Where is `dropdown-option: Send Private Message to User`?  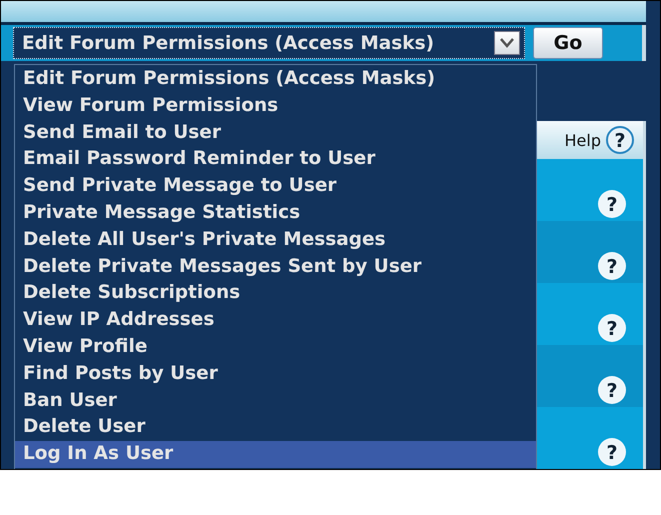 dropdown-option: Send Private Message to User is located at coordinates (275, 186).